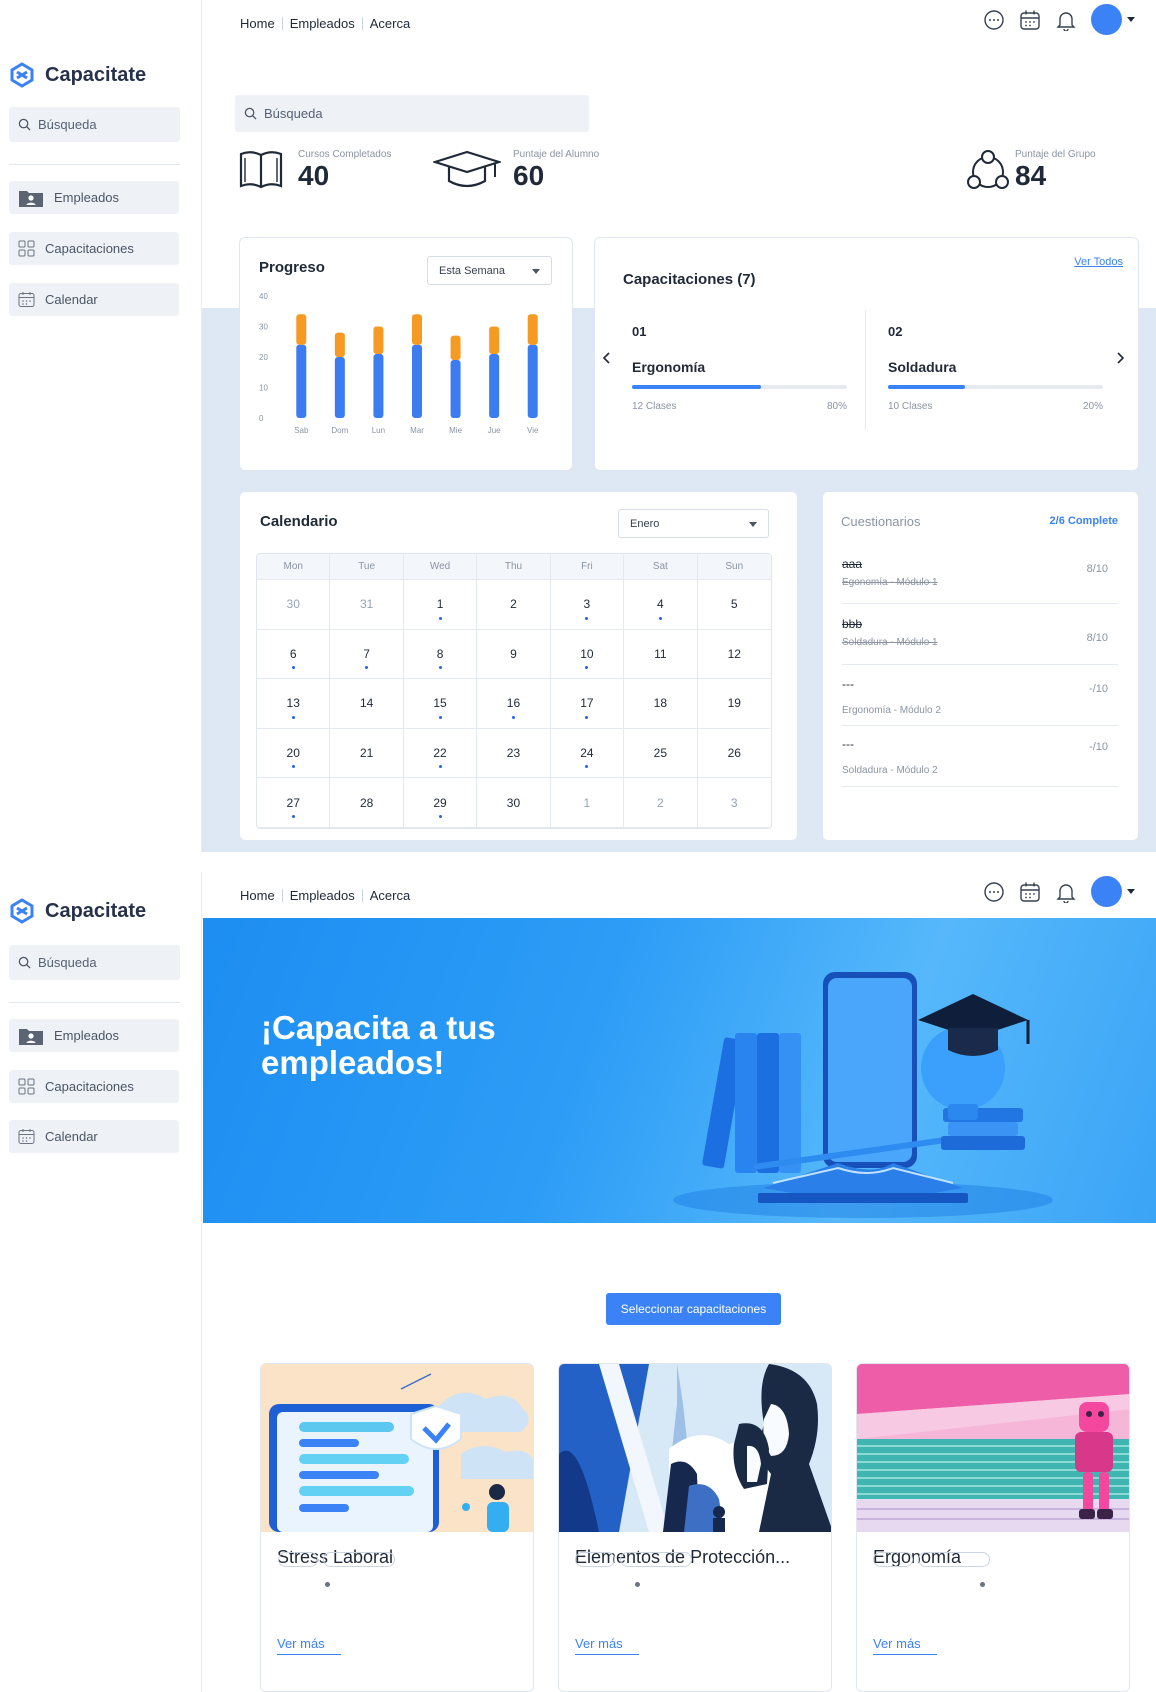 This screenshot has width=1156, height=1692. What do you see at coordinates (993, 1527) in the screenshot?
I see `course-card: Ergonomía Ver más` at bounding box center [993, 1527].